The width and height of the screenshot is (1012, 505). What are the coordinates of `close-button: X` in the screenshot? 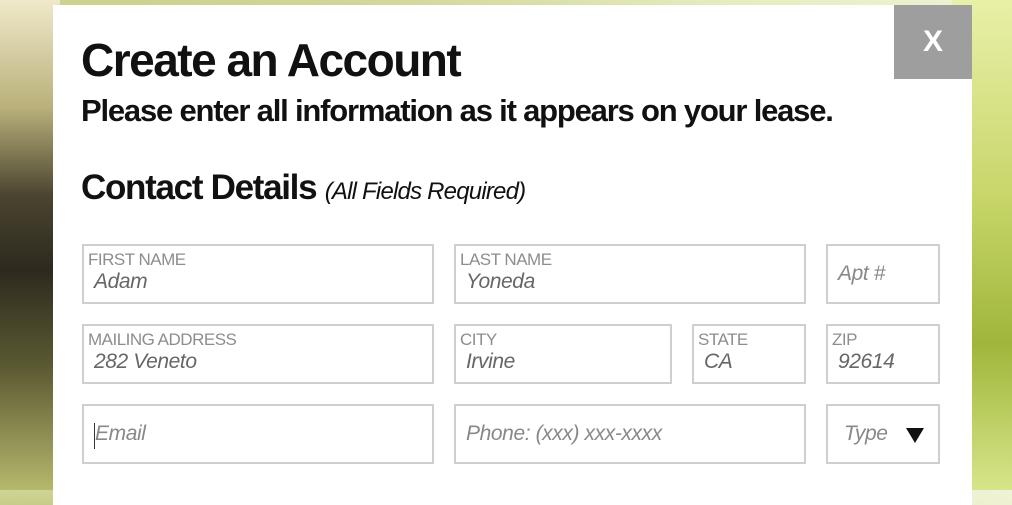 It's located at (933, 42).